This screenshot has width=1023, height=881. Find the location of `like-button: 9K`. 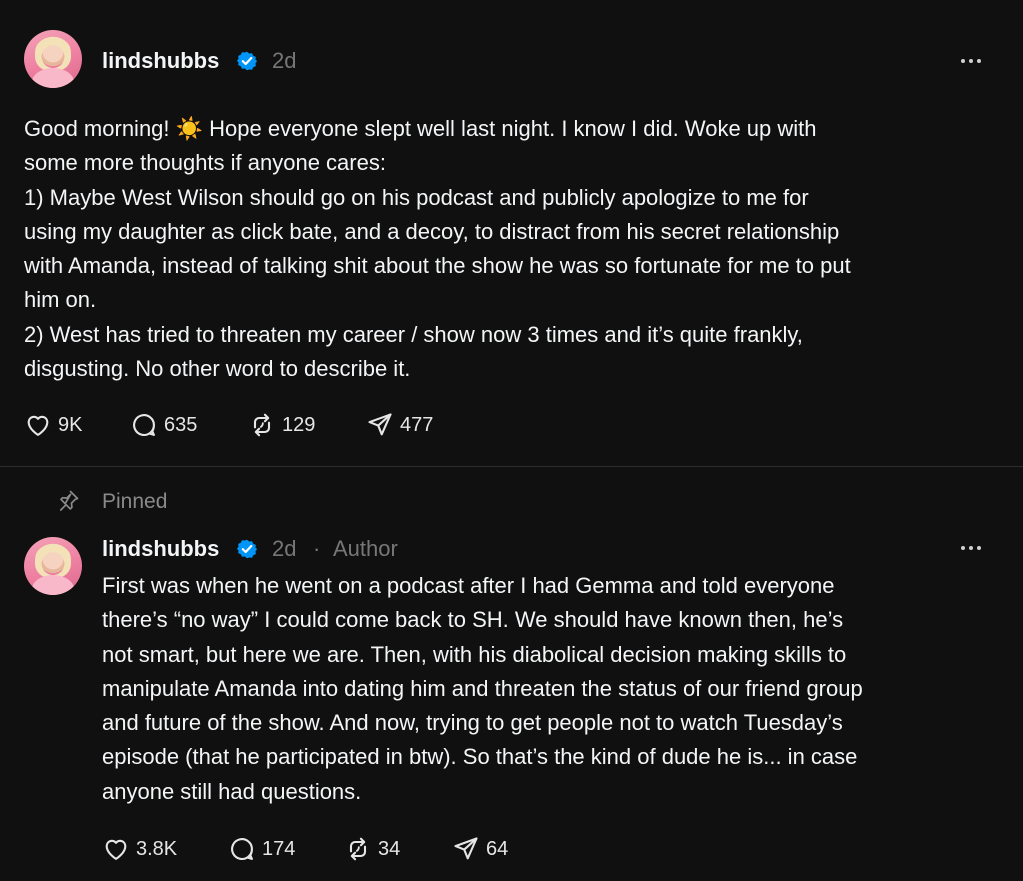

like-button: 9K is located at coordinates (53, 425).